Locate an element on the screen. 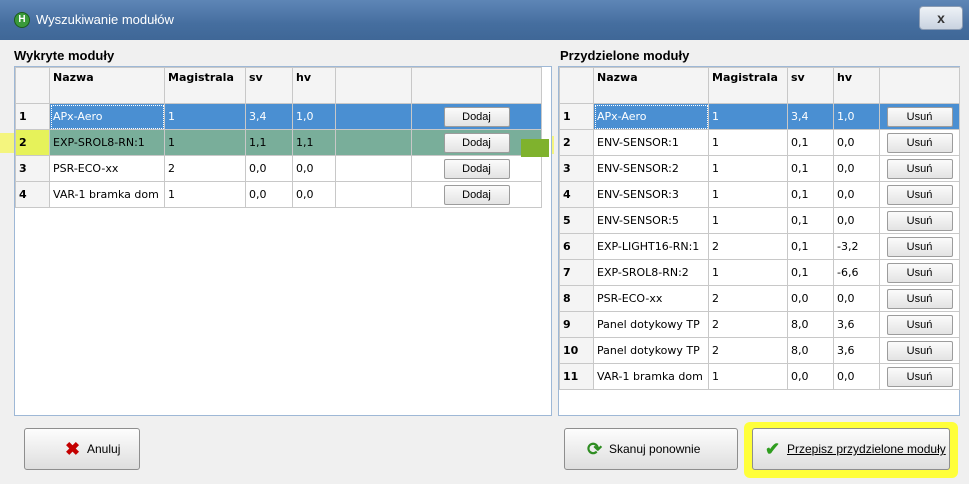  module-name: ENV-SENSOR:2 is located at coordinates (651, 168).